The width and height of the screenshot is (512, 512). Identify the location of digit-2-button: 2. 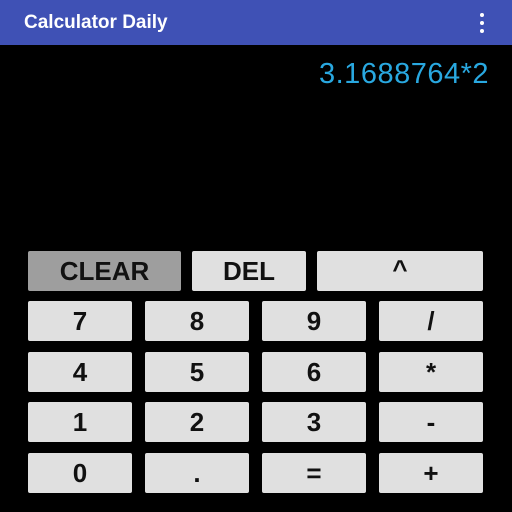
(197, 422).